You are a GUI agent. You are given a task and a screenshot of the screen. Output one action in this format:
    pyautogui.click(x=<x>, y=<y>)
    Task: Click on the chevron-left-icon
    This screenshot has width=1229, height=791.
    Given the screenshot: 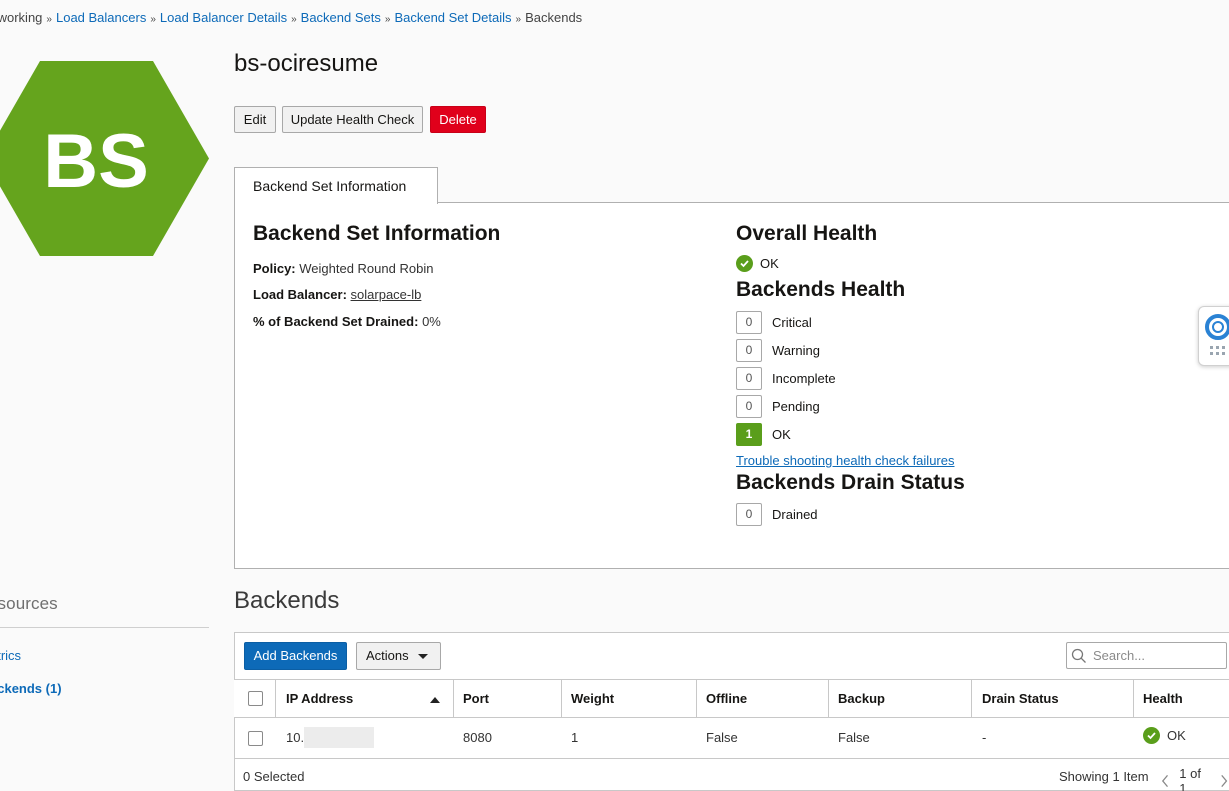 What is the action you would take?
    pyautogui.click(x=1165, y=781)
    